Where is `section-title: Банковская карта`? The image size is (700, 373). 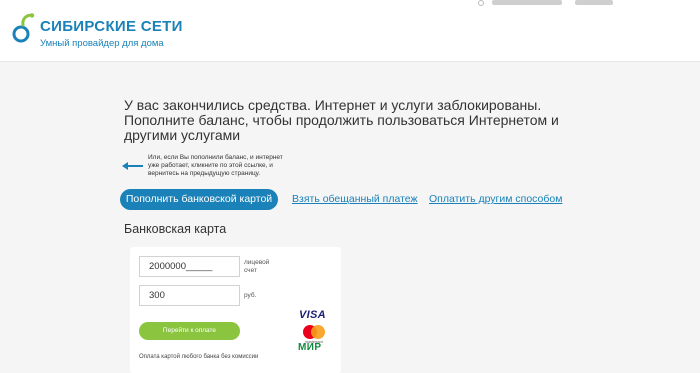 section-title: Банковская карта is located at coordinates (175, 229).